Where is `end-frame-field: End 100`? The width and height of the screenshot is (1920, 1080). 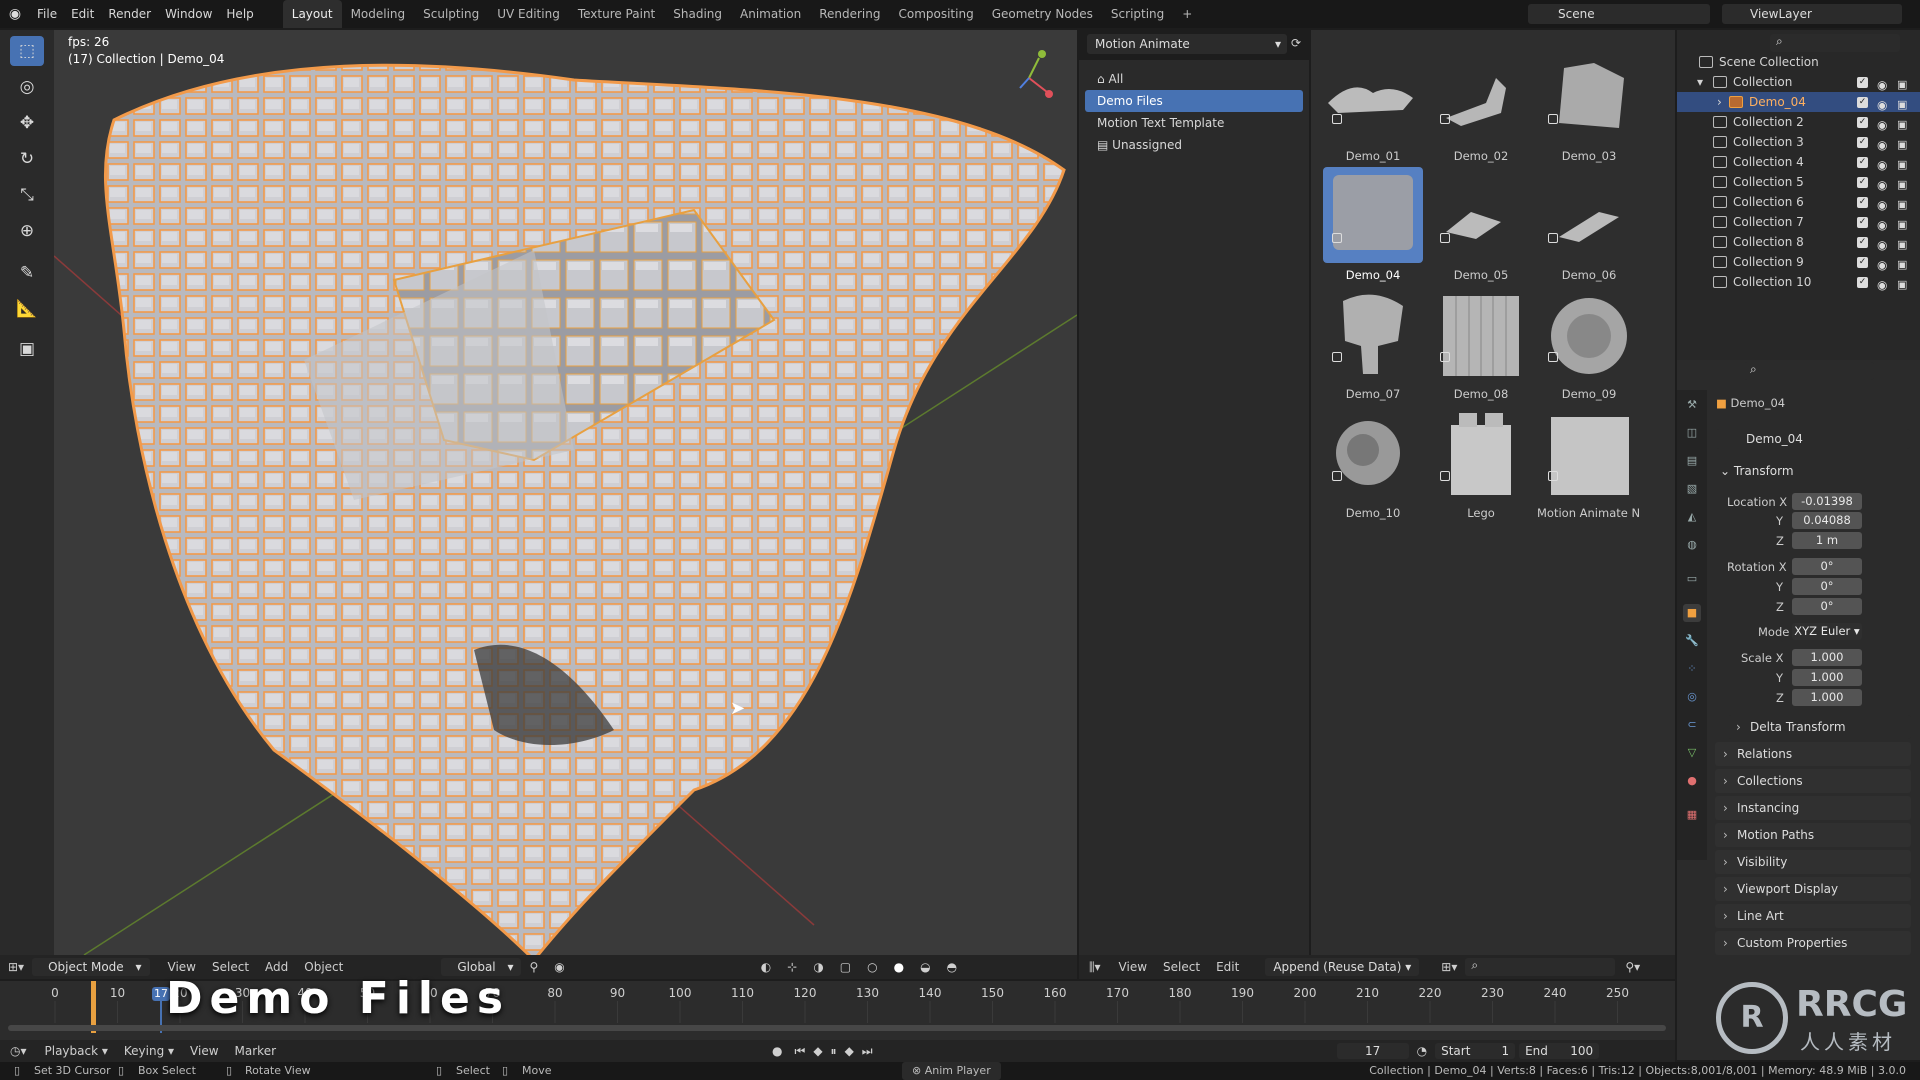
end-frame-field: End 100 is located at coordinates (1559, 1051).